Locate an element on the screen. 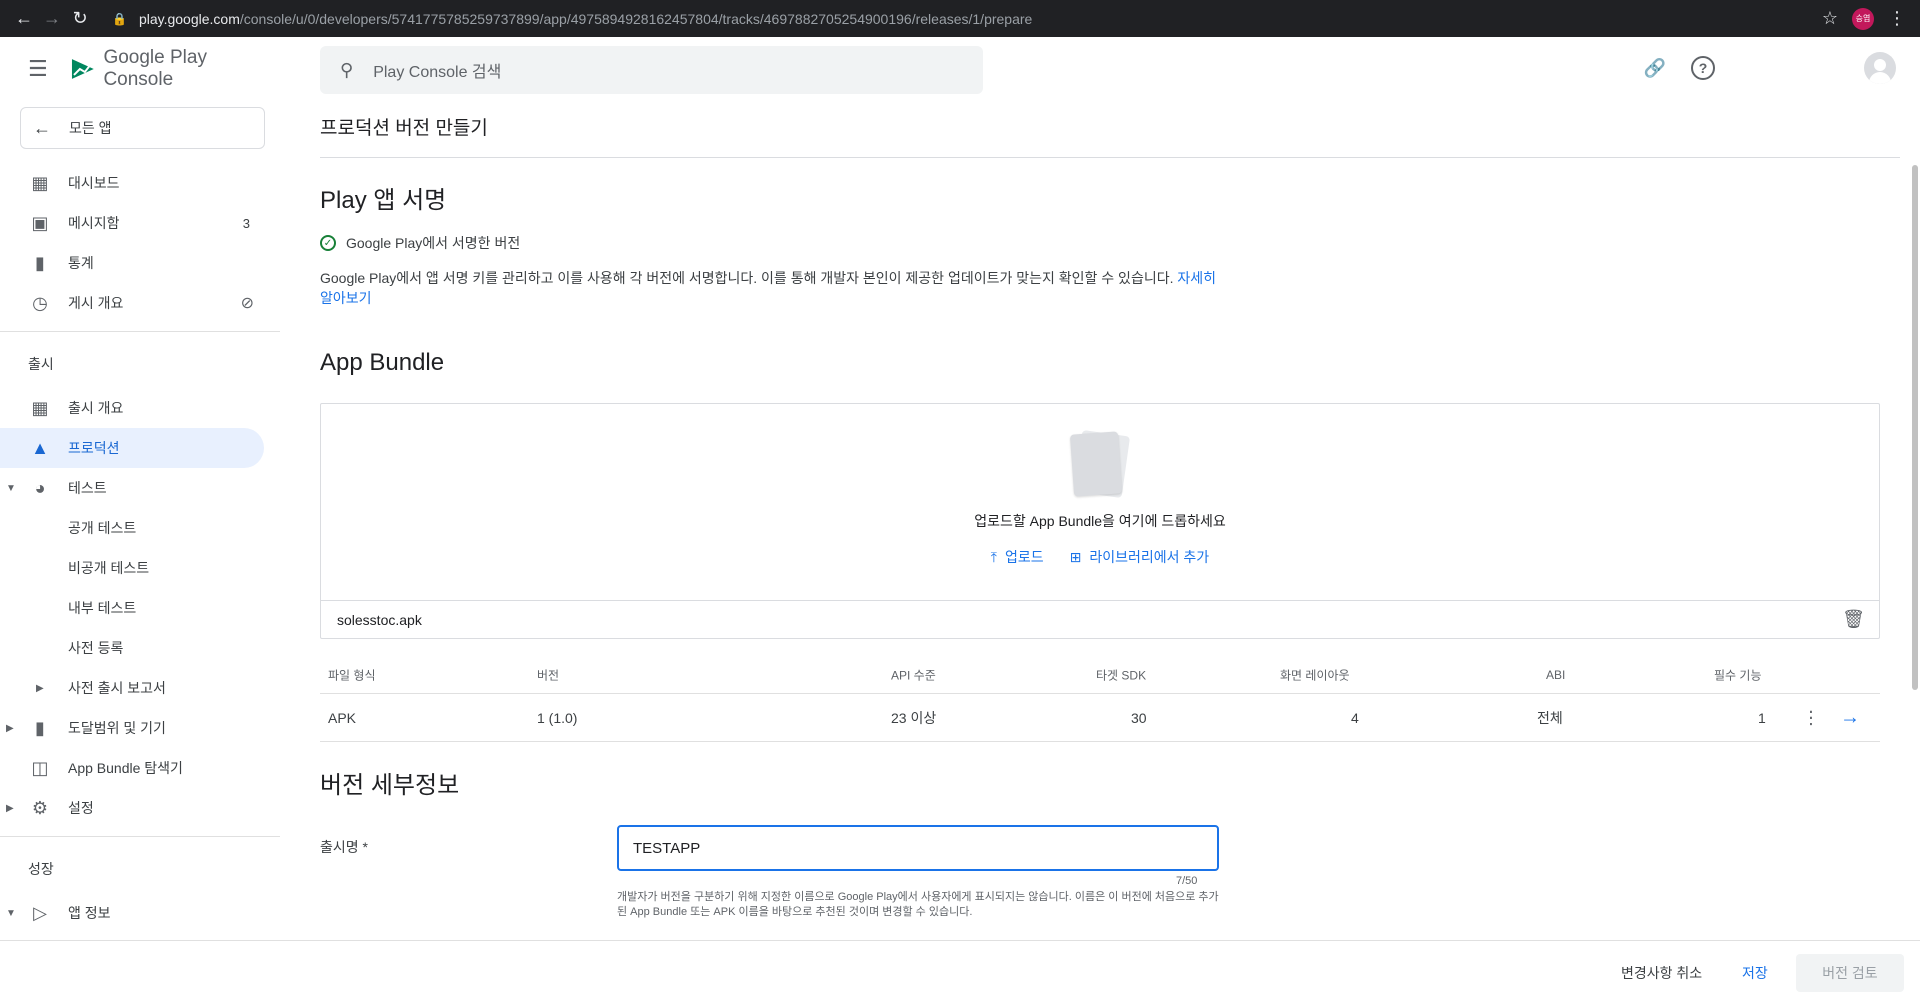  url-host: play.google.com is located at coordinates (189, 18).